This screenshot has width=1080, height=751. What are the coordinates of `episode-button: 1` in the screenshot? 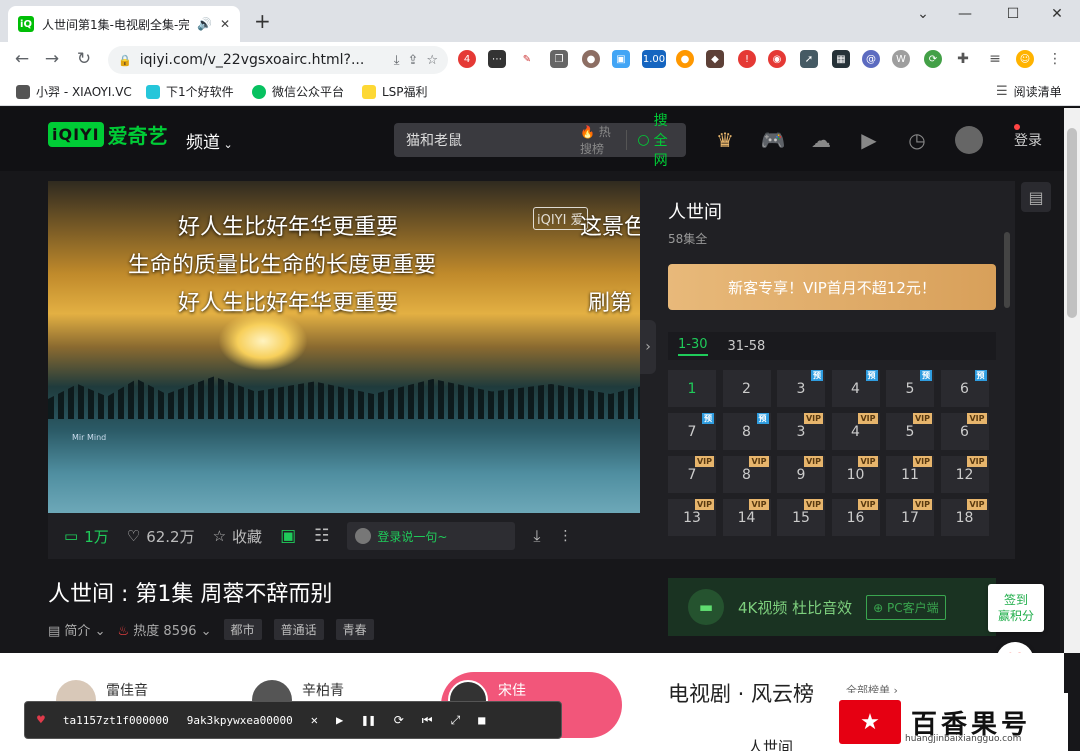 It's located at (692, 388).